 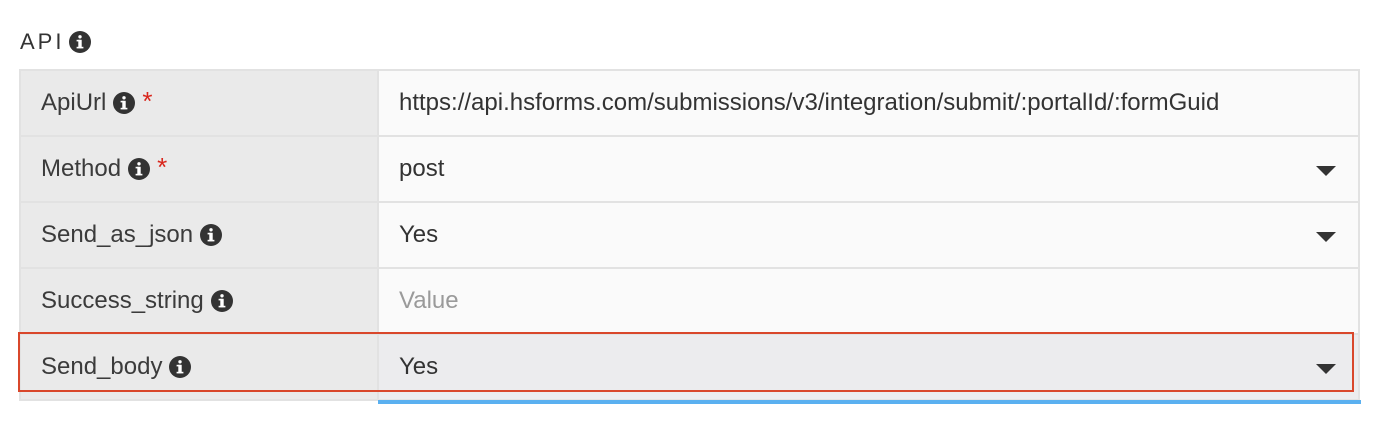 I want to click on method-select: post, so click(x=868, y=169).